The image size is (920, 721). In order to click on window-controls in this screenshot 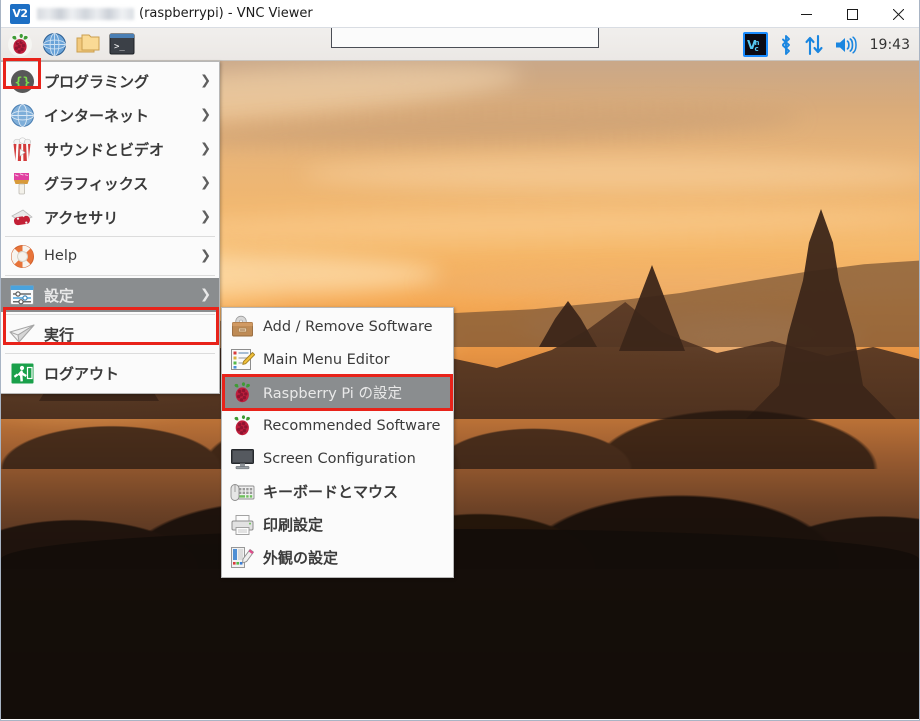, I will do `click(851, 14)`.